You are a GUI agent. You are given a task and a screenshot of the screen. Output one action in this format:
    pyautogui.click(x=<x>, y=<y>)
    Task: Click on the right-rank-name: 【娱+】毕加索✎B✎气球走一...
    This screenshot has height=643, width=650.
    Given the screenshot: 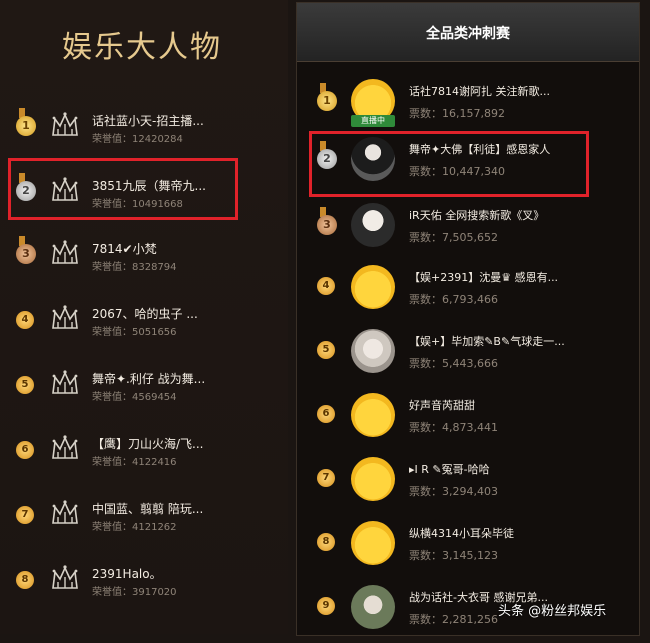 What is the action you would take?
    pyautogui.click(x=487, y=341)
    